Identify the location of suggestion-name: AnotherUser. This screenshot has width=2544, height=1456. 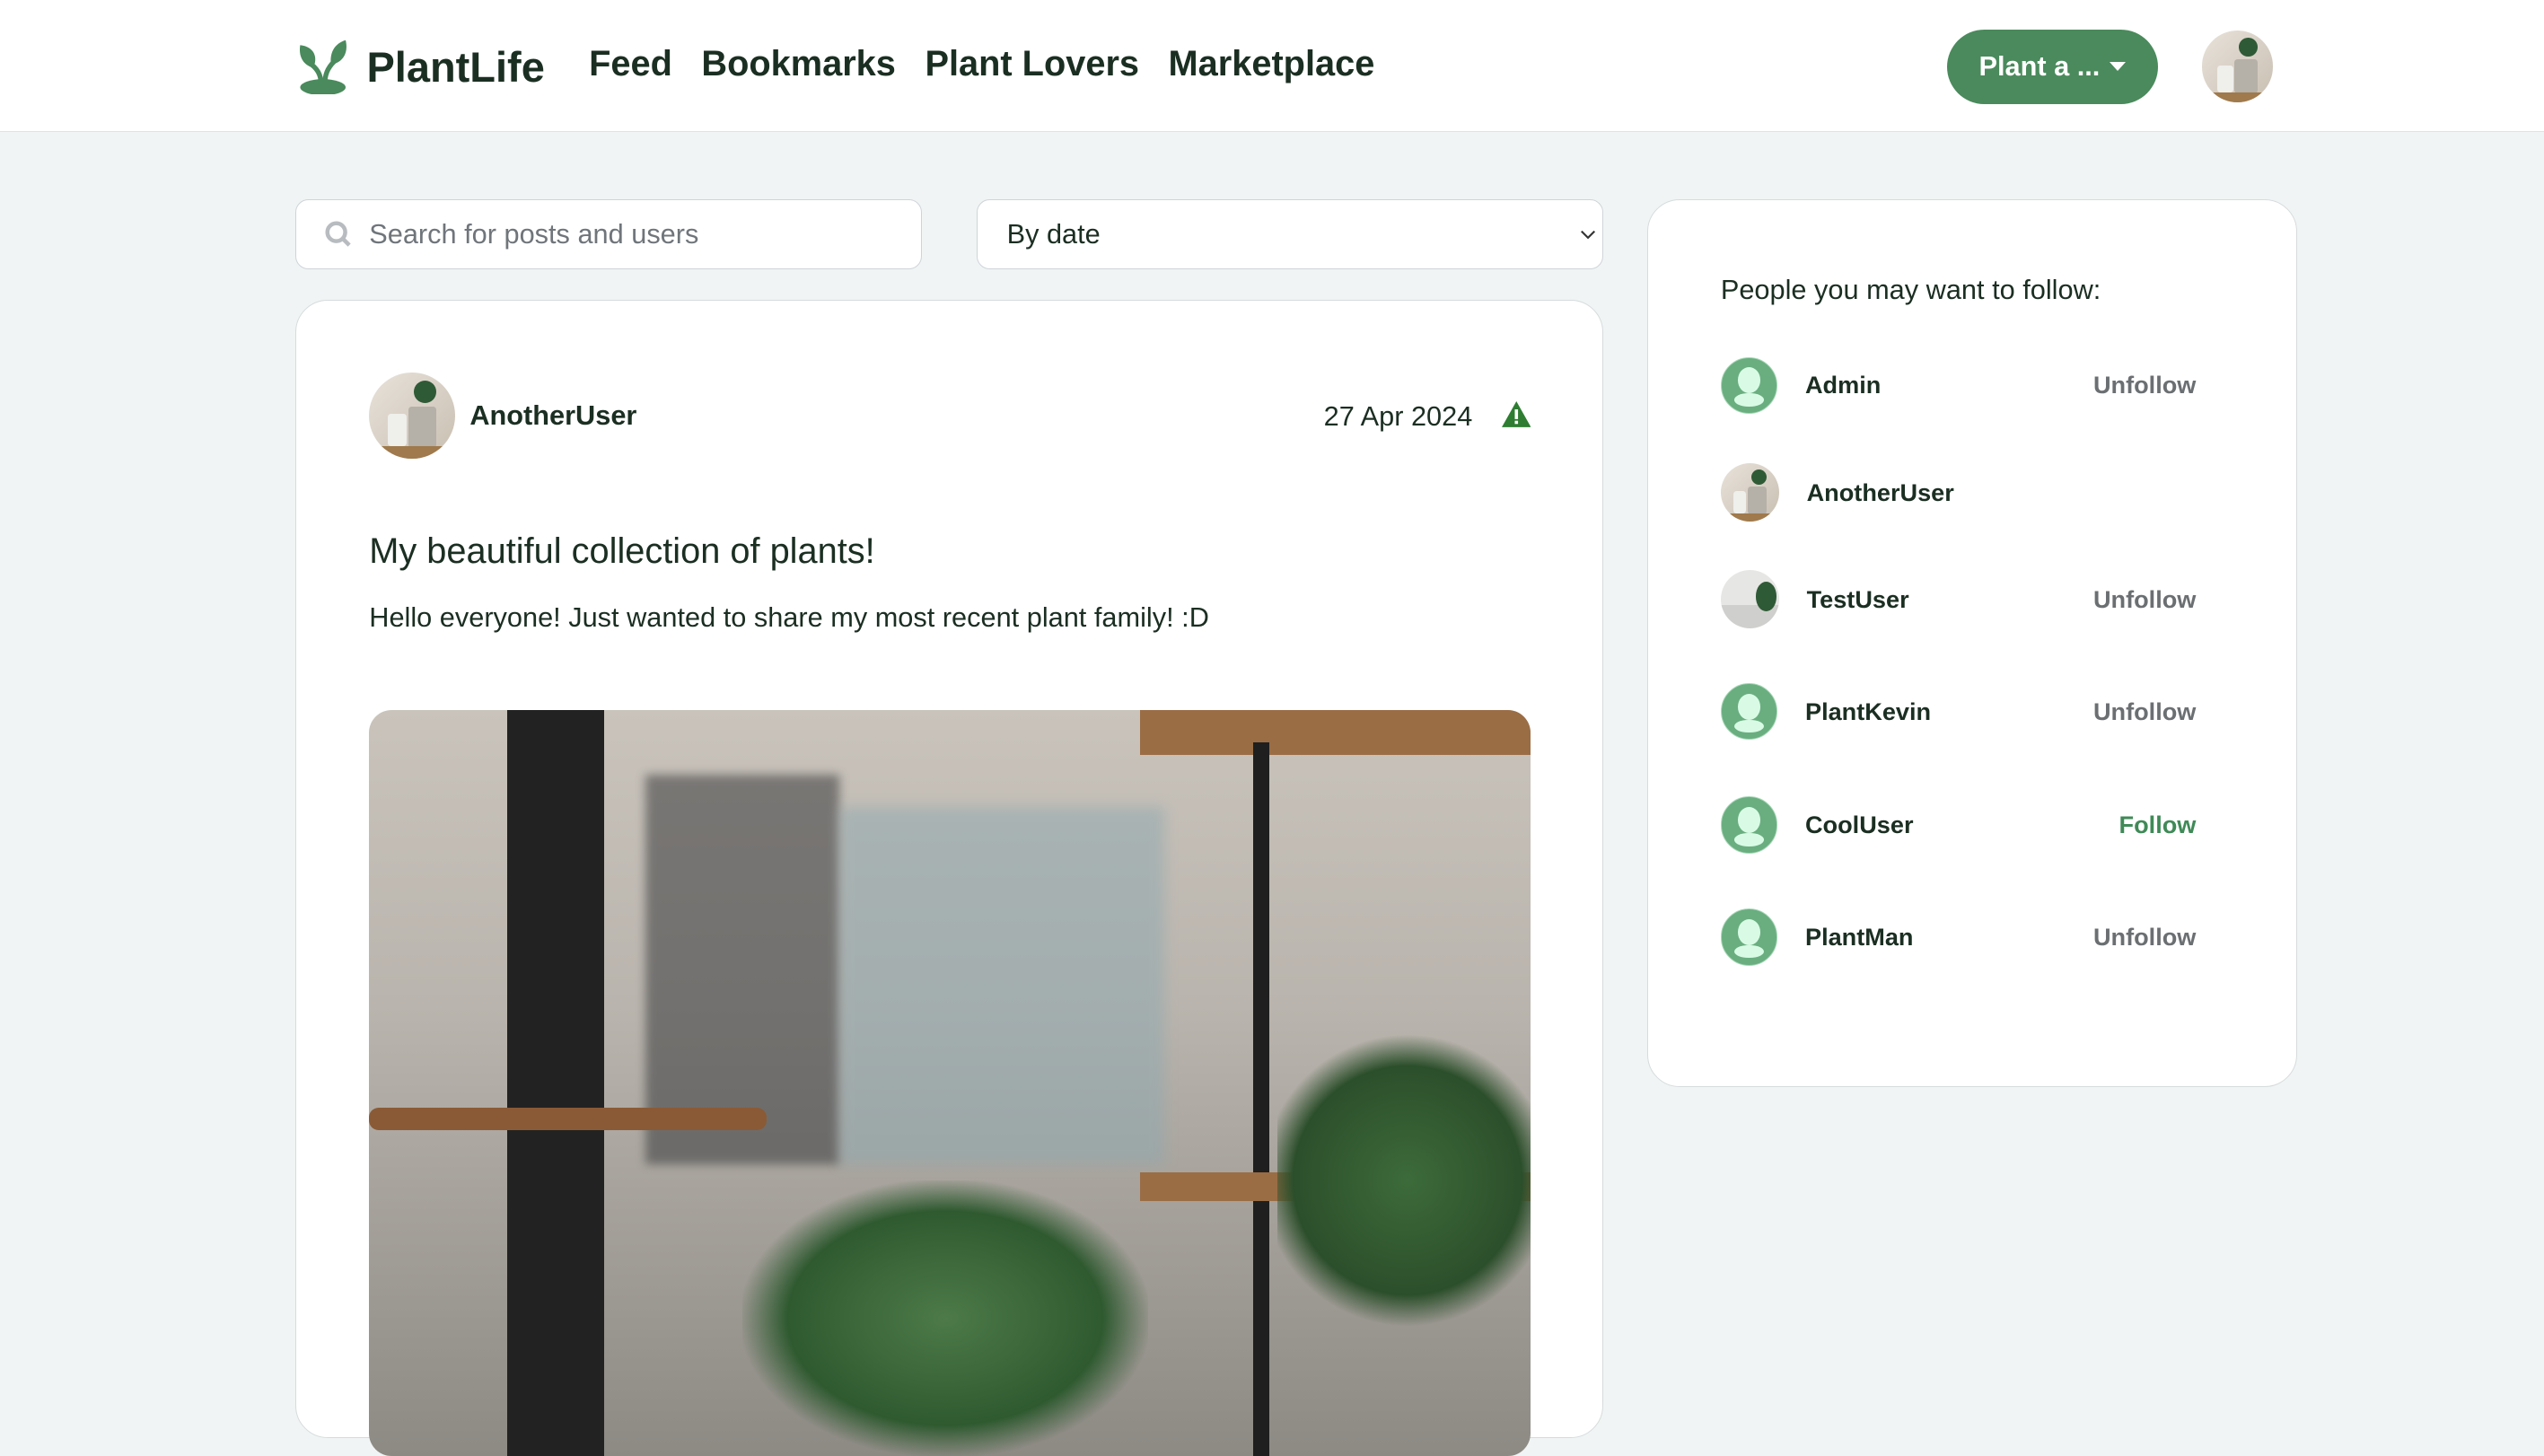
(2002, 492).